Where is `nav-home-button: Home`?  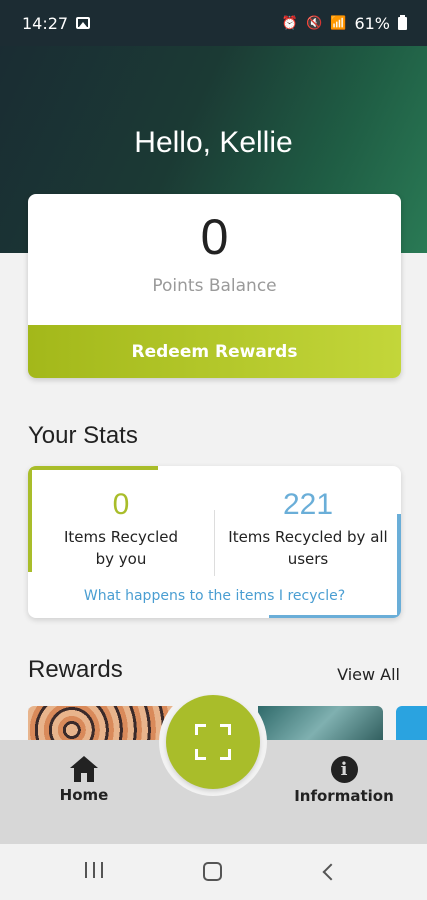
nav-home-button: Home is located at coordinates (84, 780).